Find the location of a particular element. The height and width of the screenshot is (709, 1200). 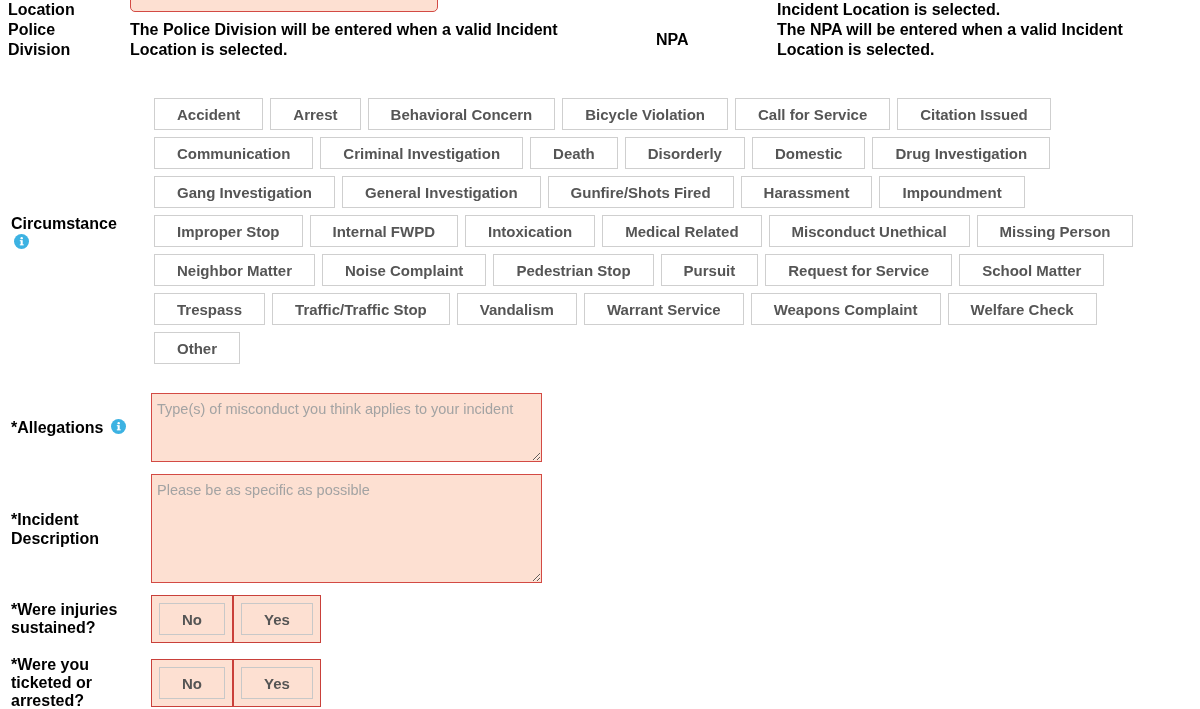

toggle-button: Other is located at coordinates (197, 348).